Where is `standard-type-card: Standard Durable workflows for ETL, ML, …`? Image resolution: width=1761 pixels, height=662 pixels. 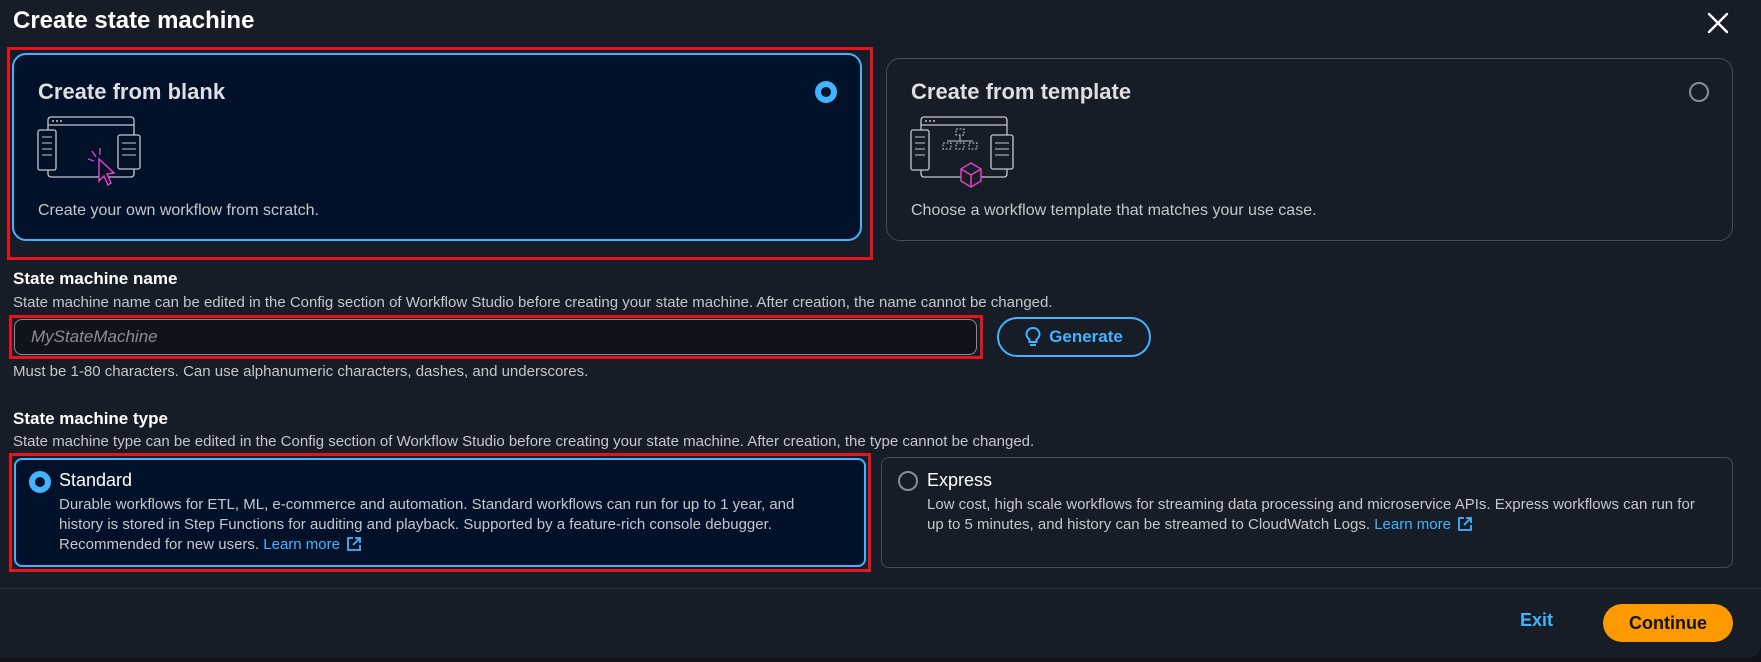 standard-type-card: Standard Durable workflows for ETL, ML, … is located at coordinates (440, 512).